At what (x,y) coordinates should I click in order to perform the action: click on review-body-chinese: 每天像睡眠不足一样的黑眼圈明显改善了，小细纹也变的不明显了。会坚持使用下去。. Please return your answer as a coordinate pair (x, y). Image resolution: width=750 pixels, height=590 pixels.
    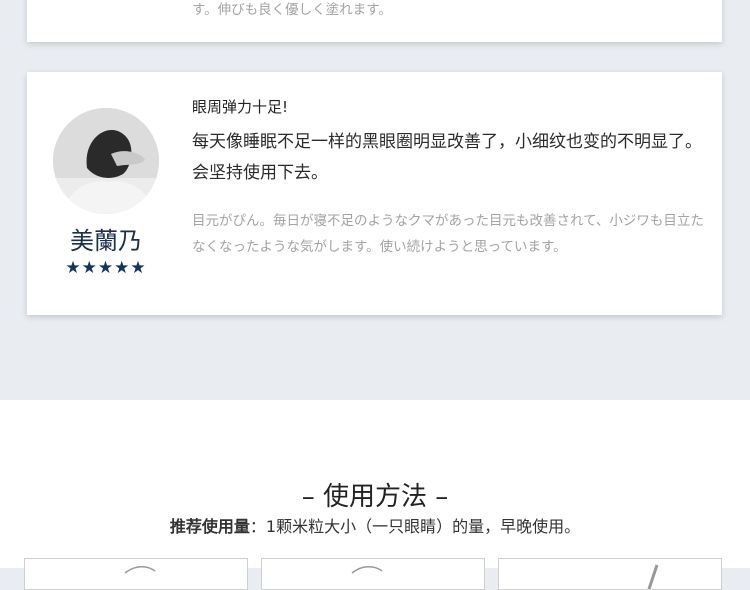
    Looking at the image, I should click on (447, 157).